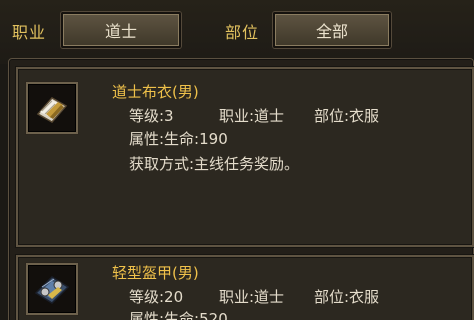 The width and height of the screenshot is (474, 320). What do you see at coordinates (29, 32) in the screenshot?
I see `job-filter-label: 职业` at bounding box center [29, 32].